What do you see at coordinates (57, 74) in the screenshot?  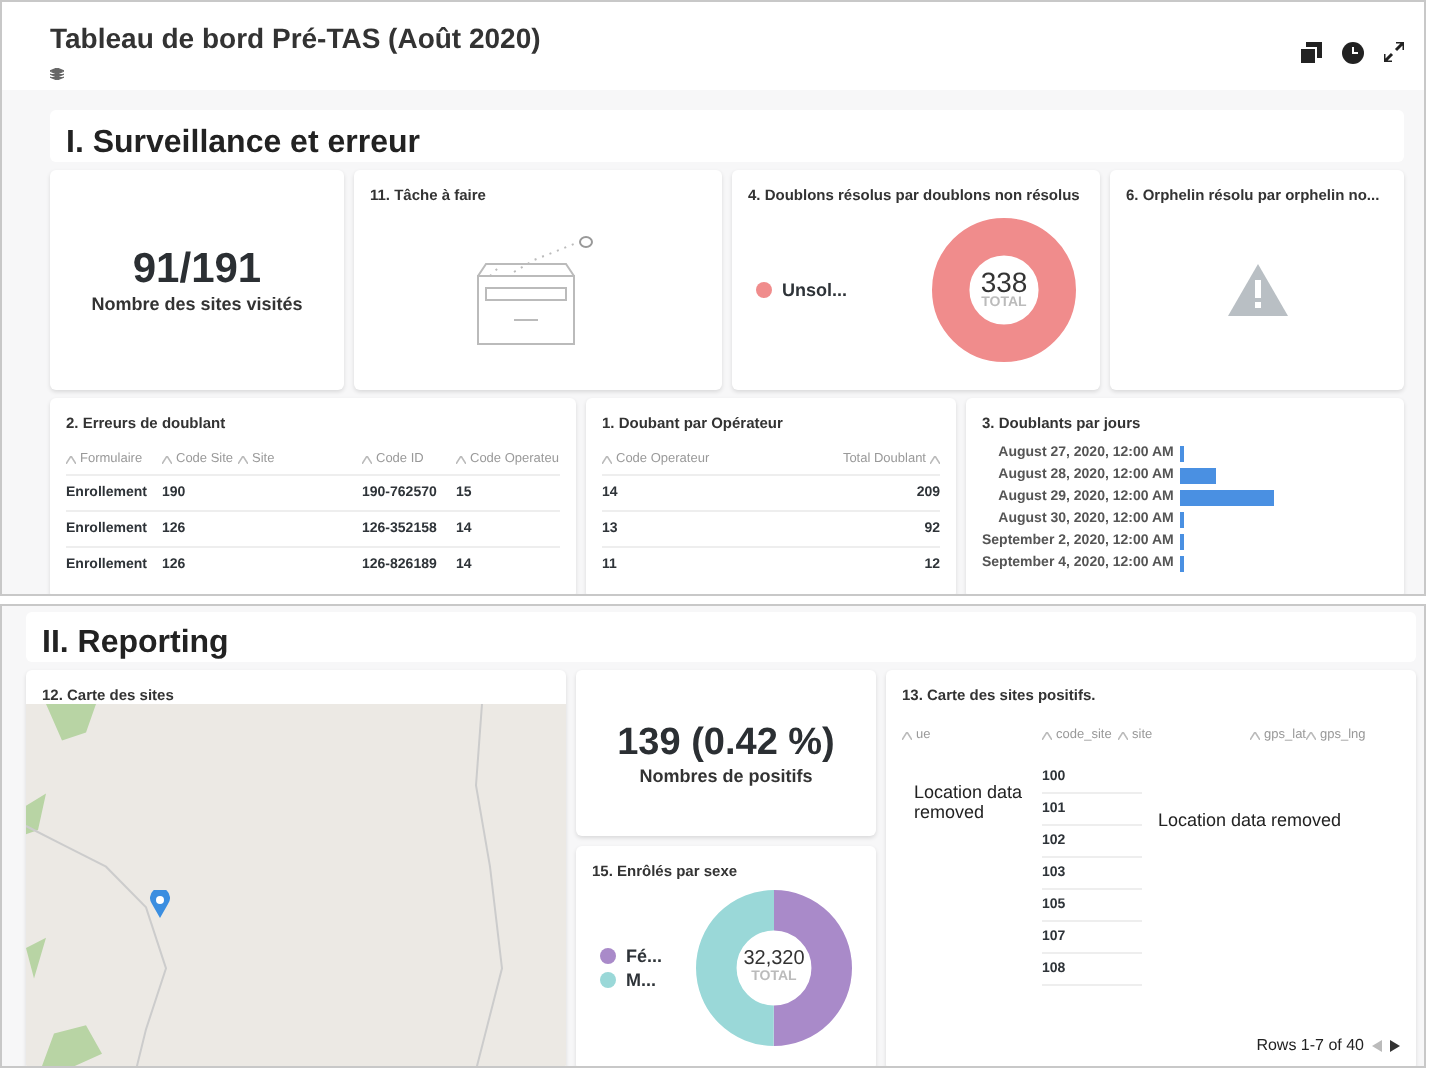 I see `layers-icon` at bounding box center [57, 74].